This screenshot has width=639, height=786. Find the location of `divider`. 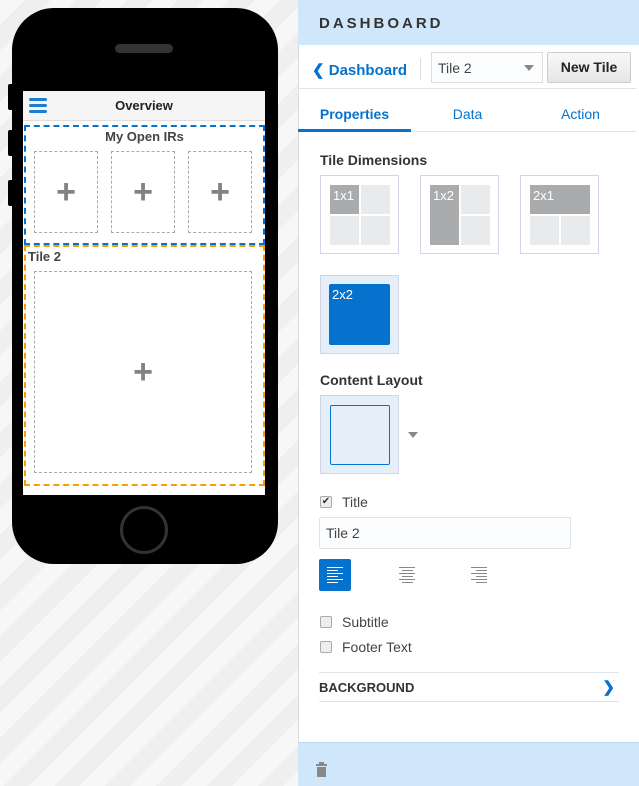

divider is located at coordinates (420, 69).